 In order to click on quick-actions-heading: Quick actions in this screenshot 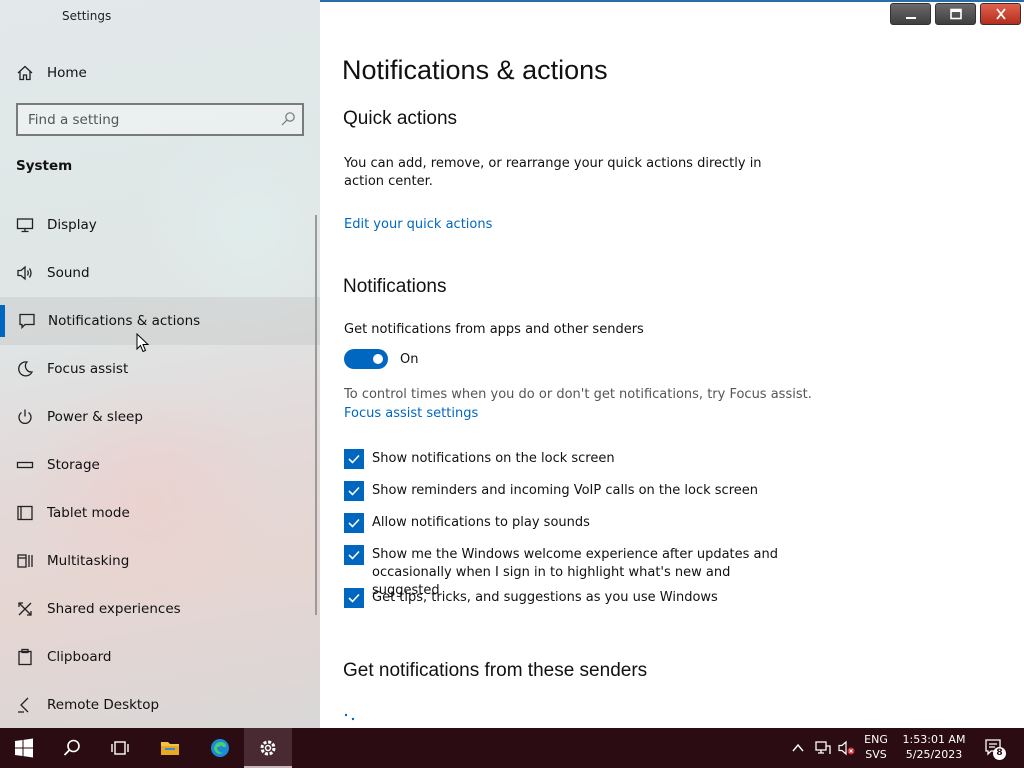, I will do `click(400, 118)`.